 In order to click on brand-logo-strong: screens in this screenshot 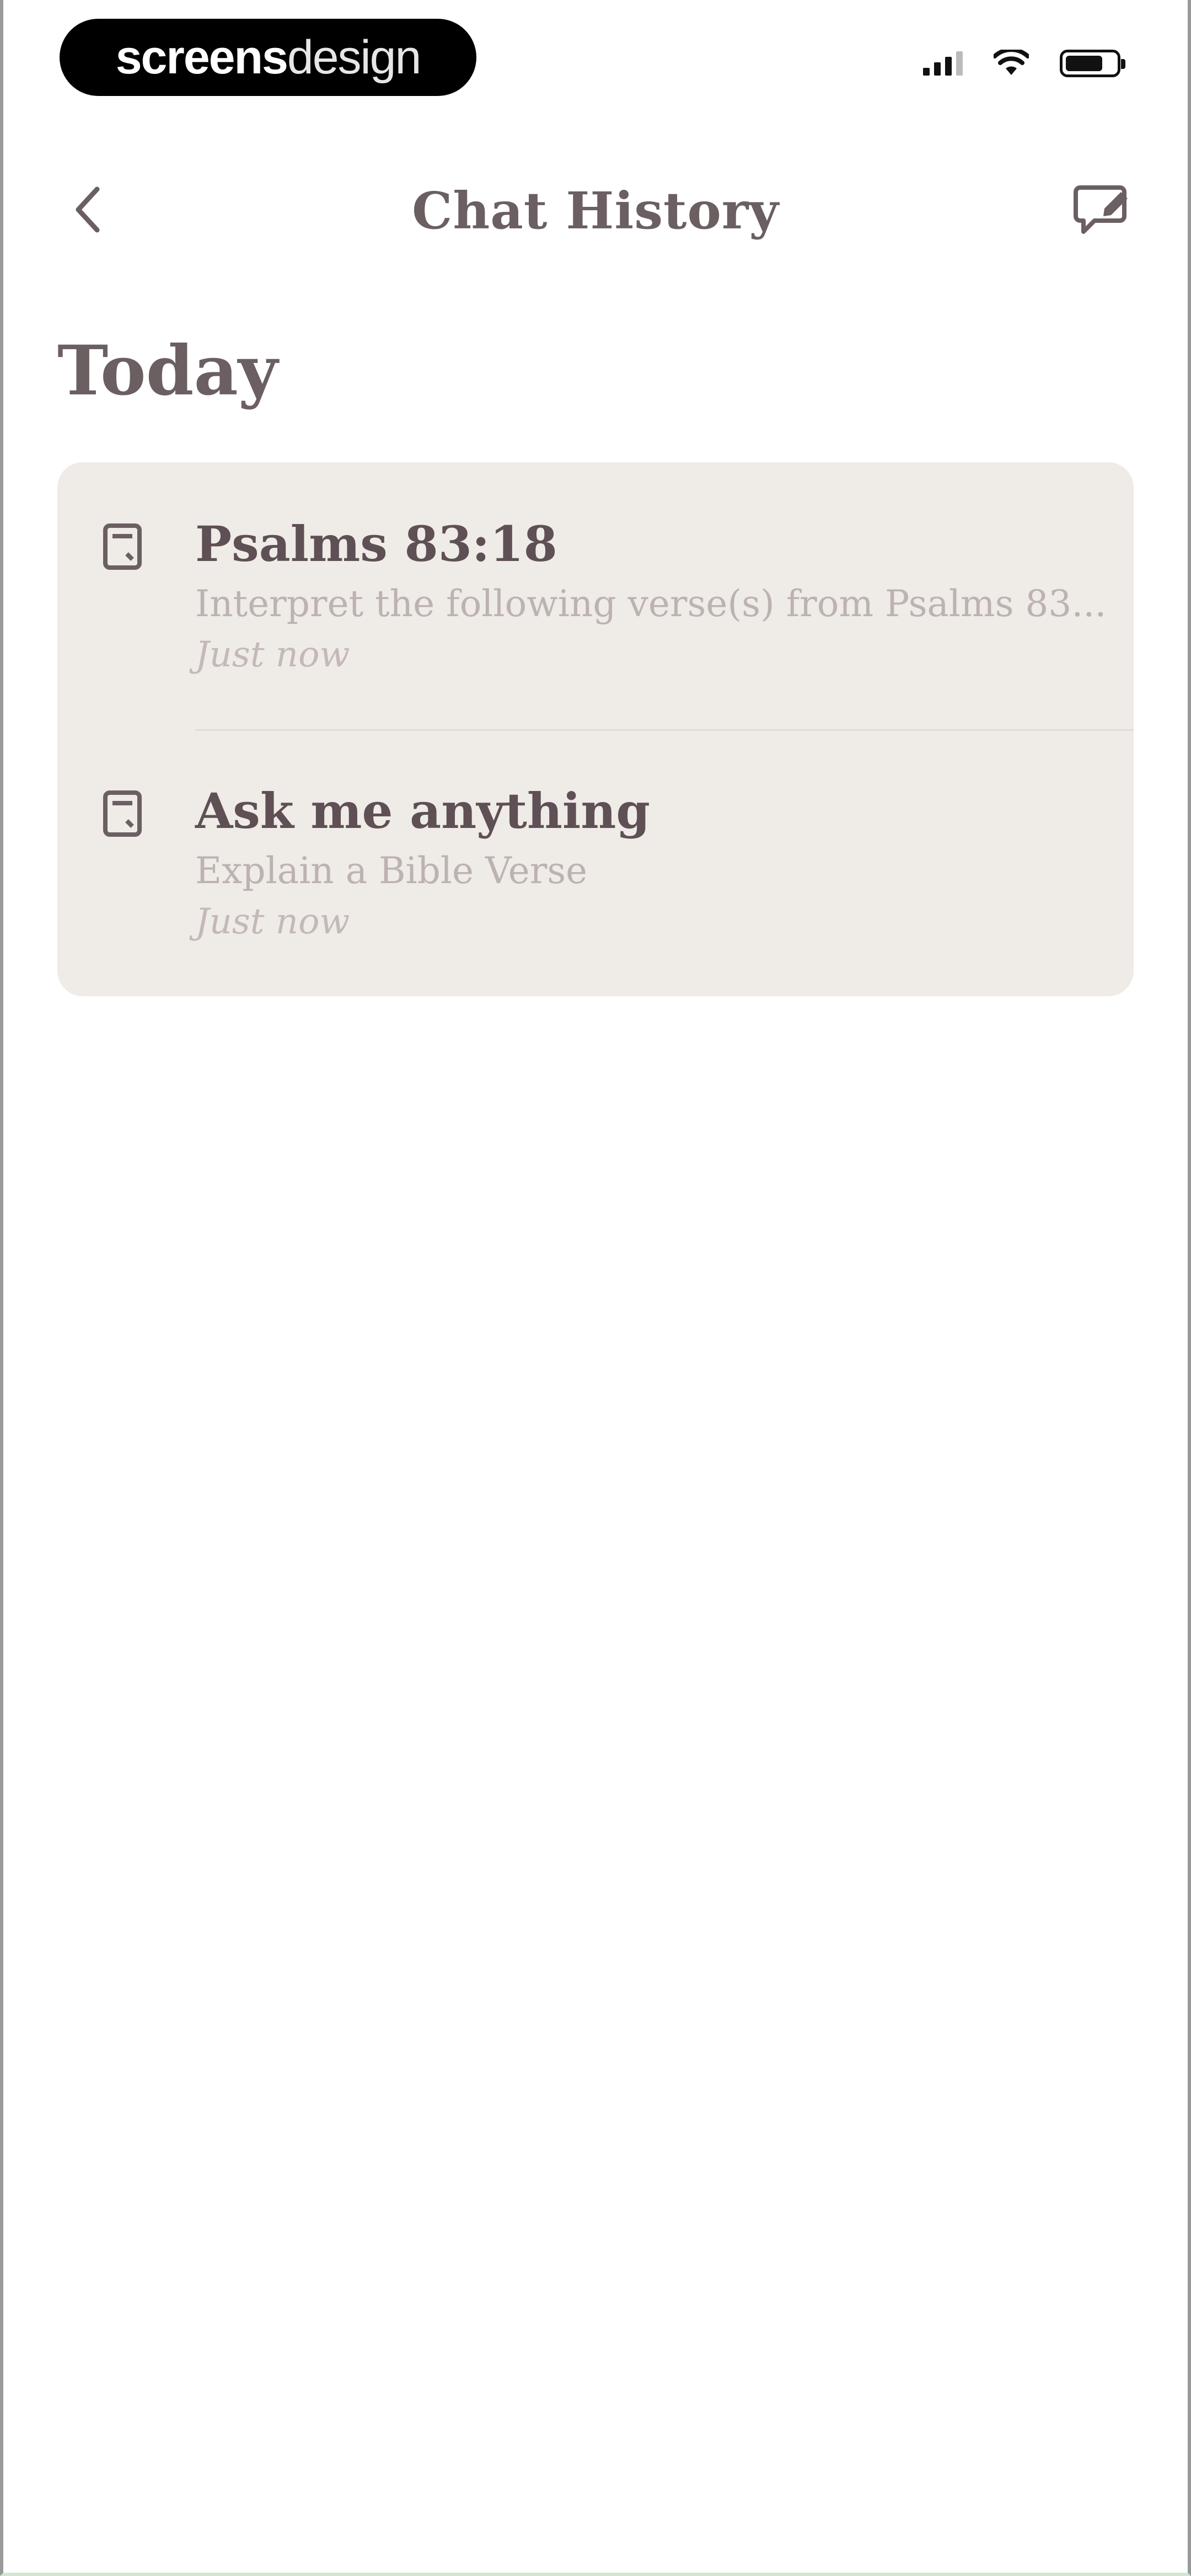, I will do `click(201, 57)`.